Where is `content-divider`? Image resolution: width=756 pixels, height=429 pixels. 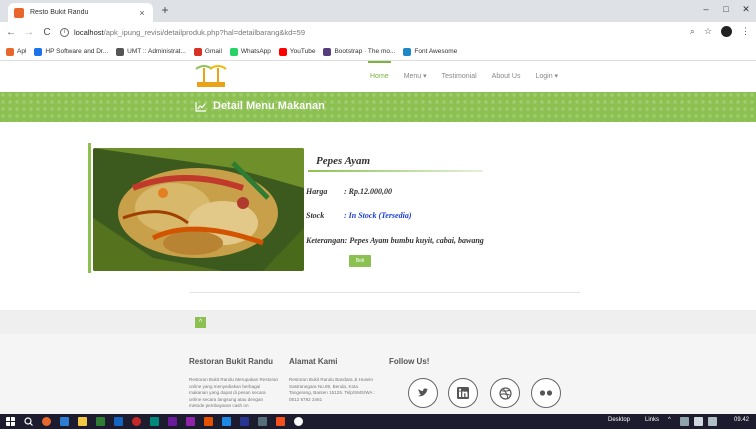 content-divider is located at coordinates (385, 292).